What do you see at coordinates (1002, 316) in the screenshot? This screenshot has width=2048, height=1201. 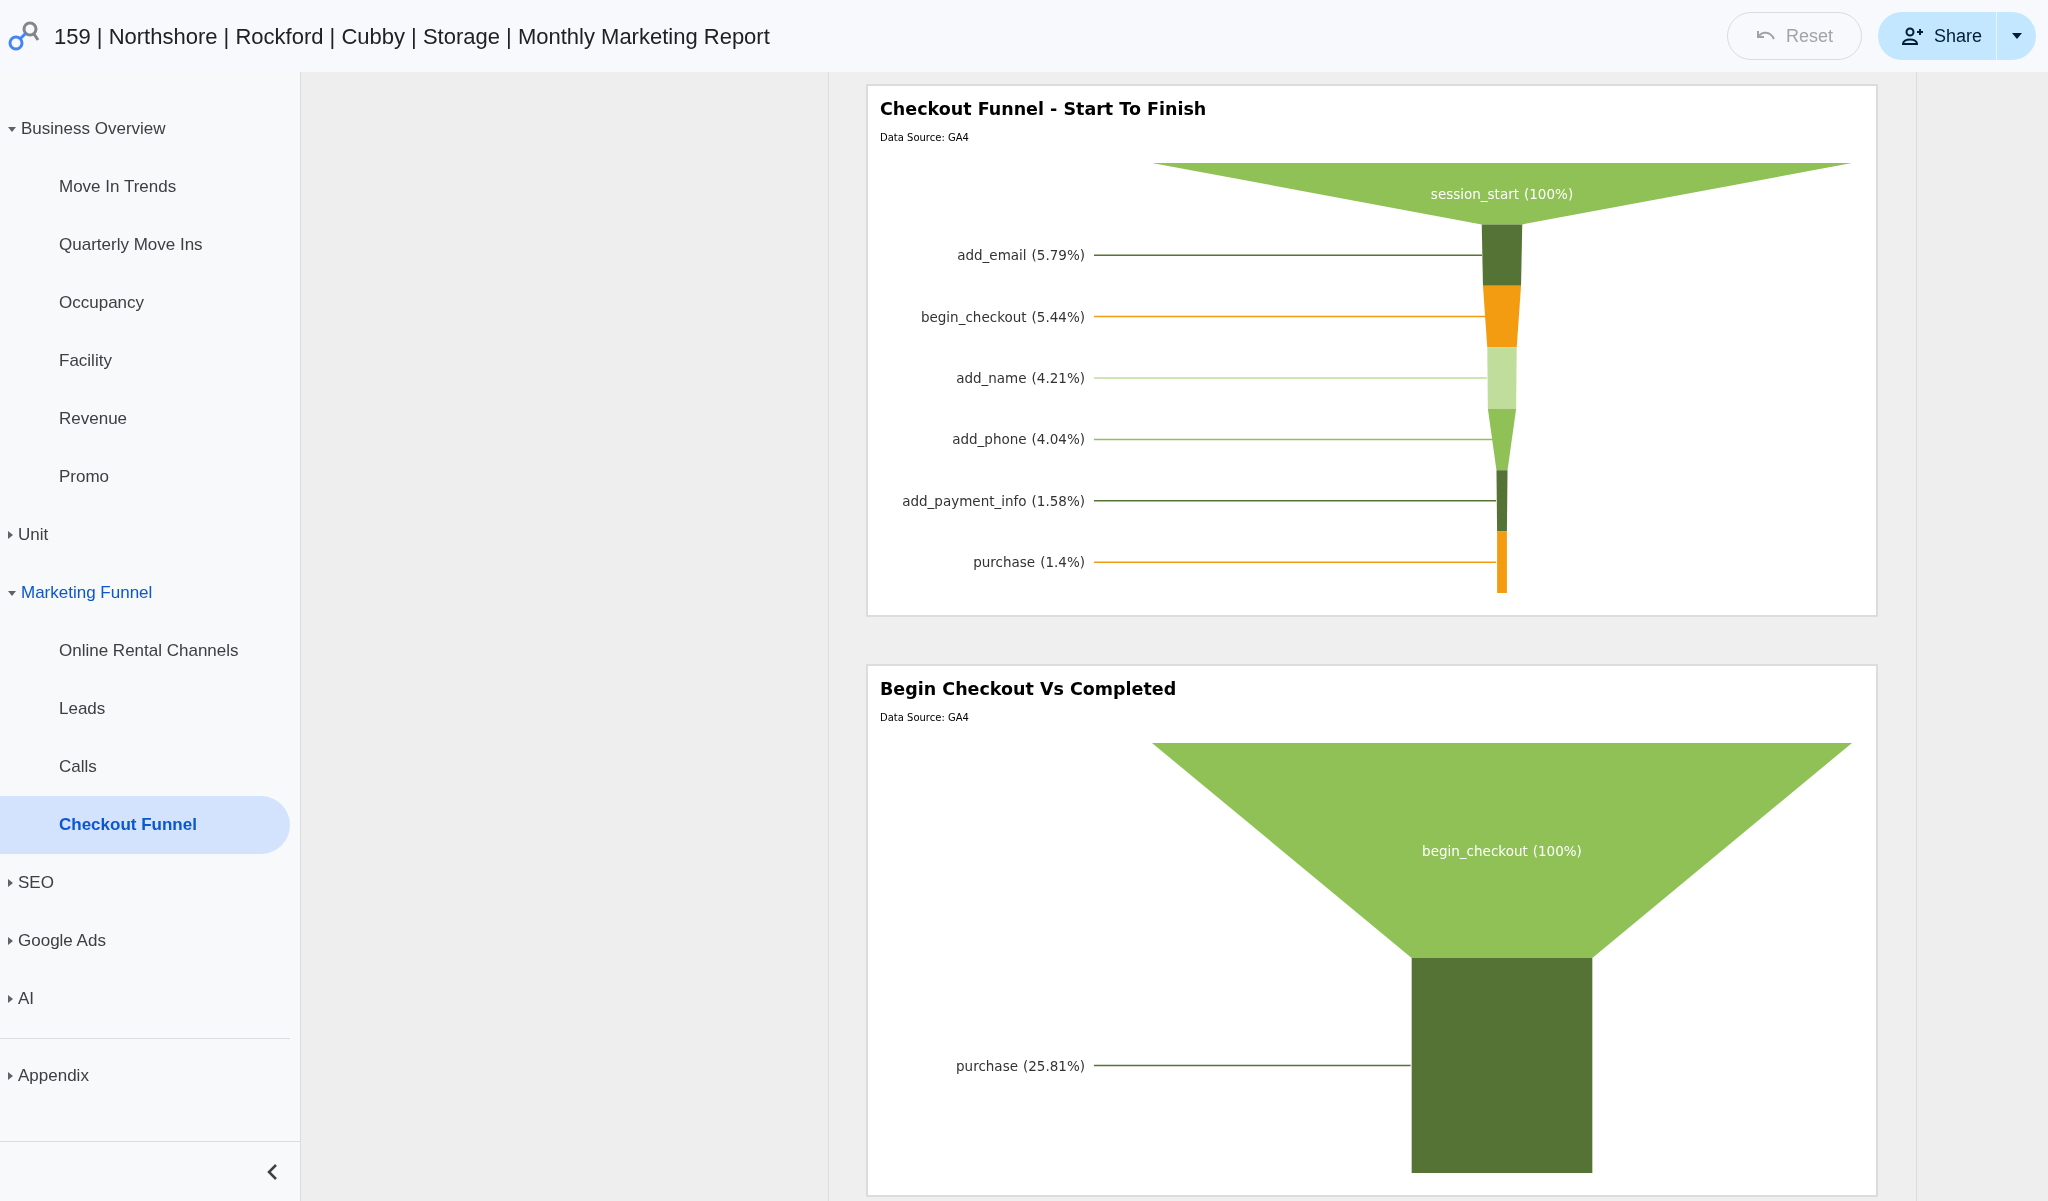 I see `stage-label: begin_checkout (5.44%)` at bounding box center [1002, 316].